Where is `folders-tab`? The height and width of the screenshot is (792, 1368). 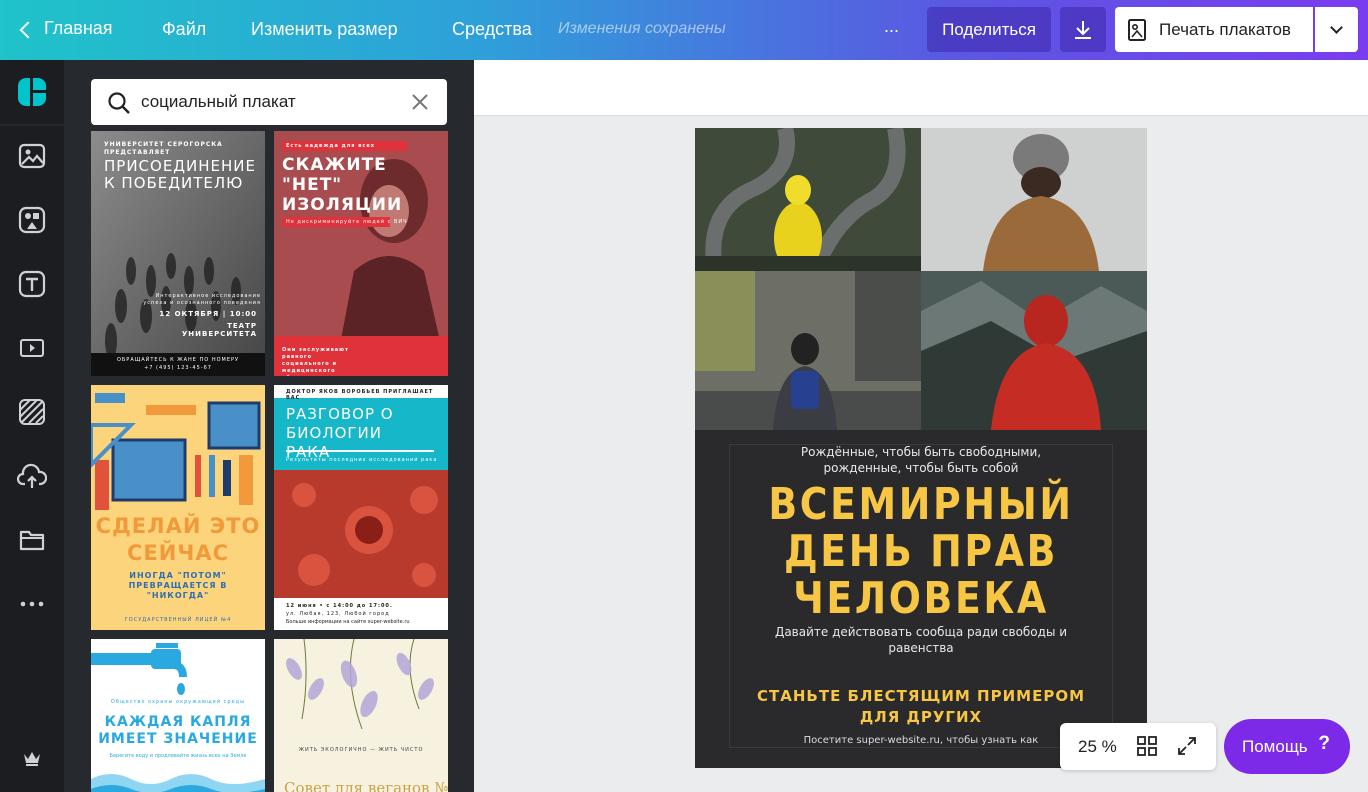 folders-tab is located at coordinates (32, 540).